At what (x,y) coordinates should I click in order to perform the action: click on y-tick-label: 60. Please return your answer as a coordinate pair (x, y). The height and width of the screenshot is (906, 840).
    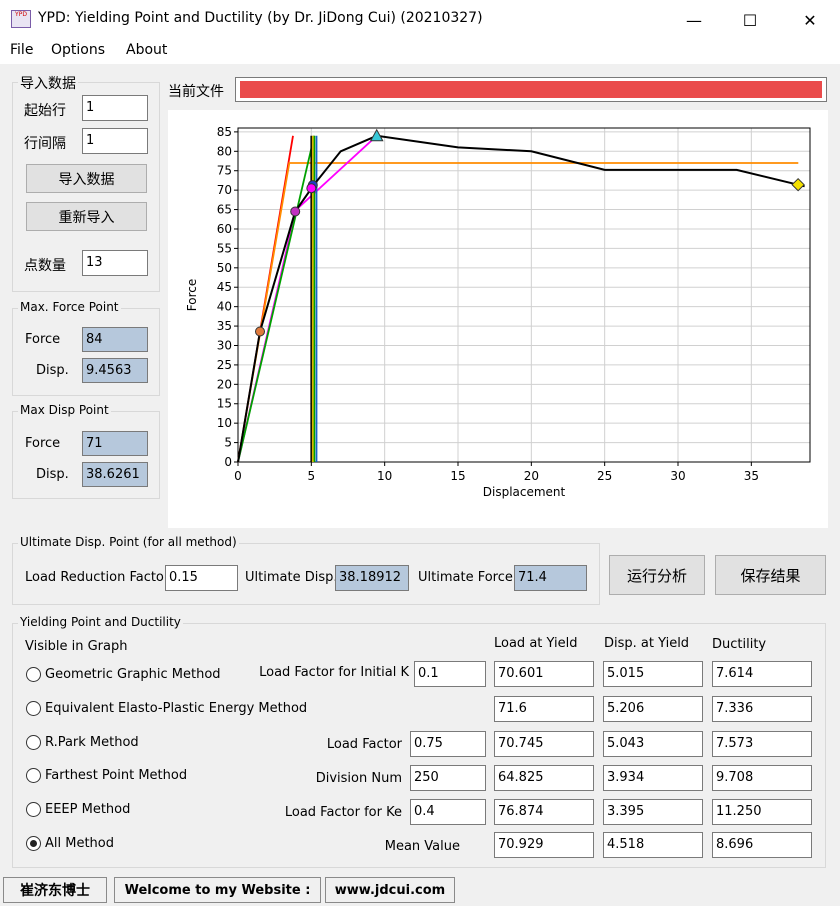
    Looking at the image, I should click on (224, 229).